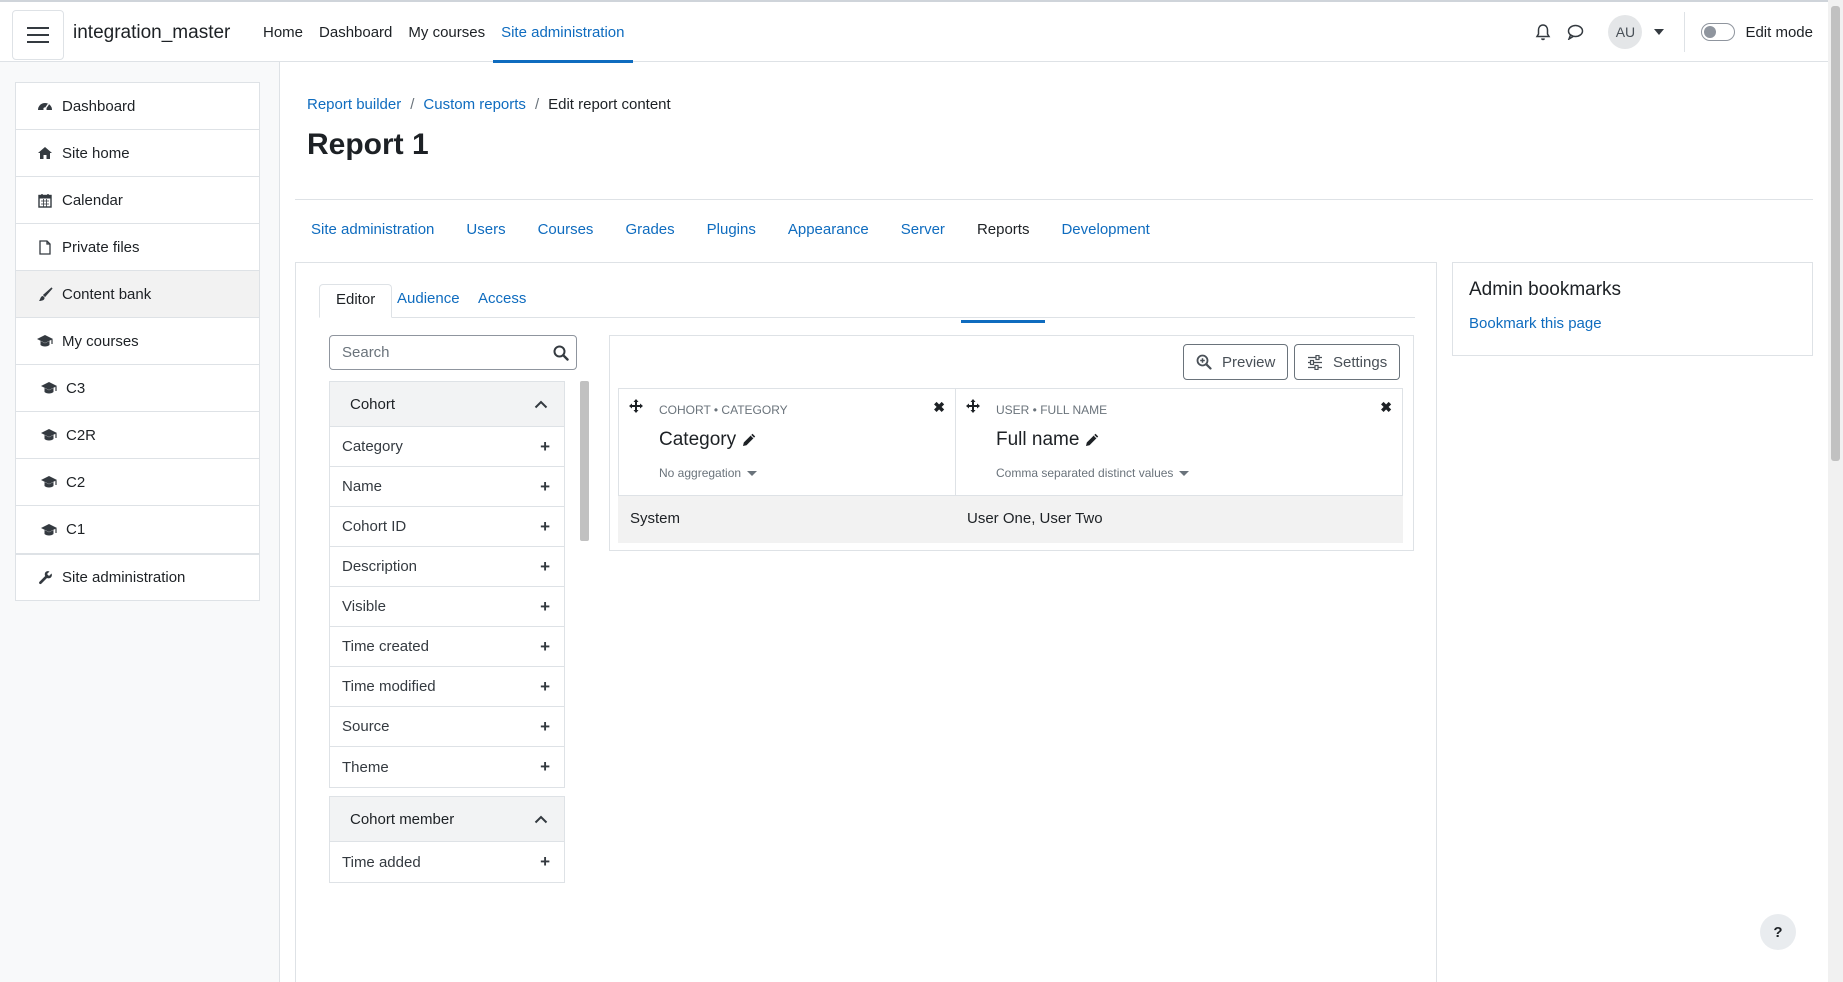 This screenshot has width=1843, height=982. I want to click on drawer-item-site-administration: Site administration, so click(137, 577).